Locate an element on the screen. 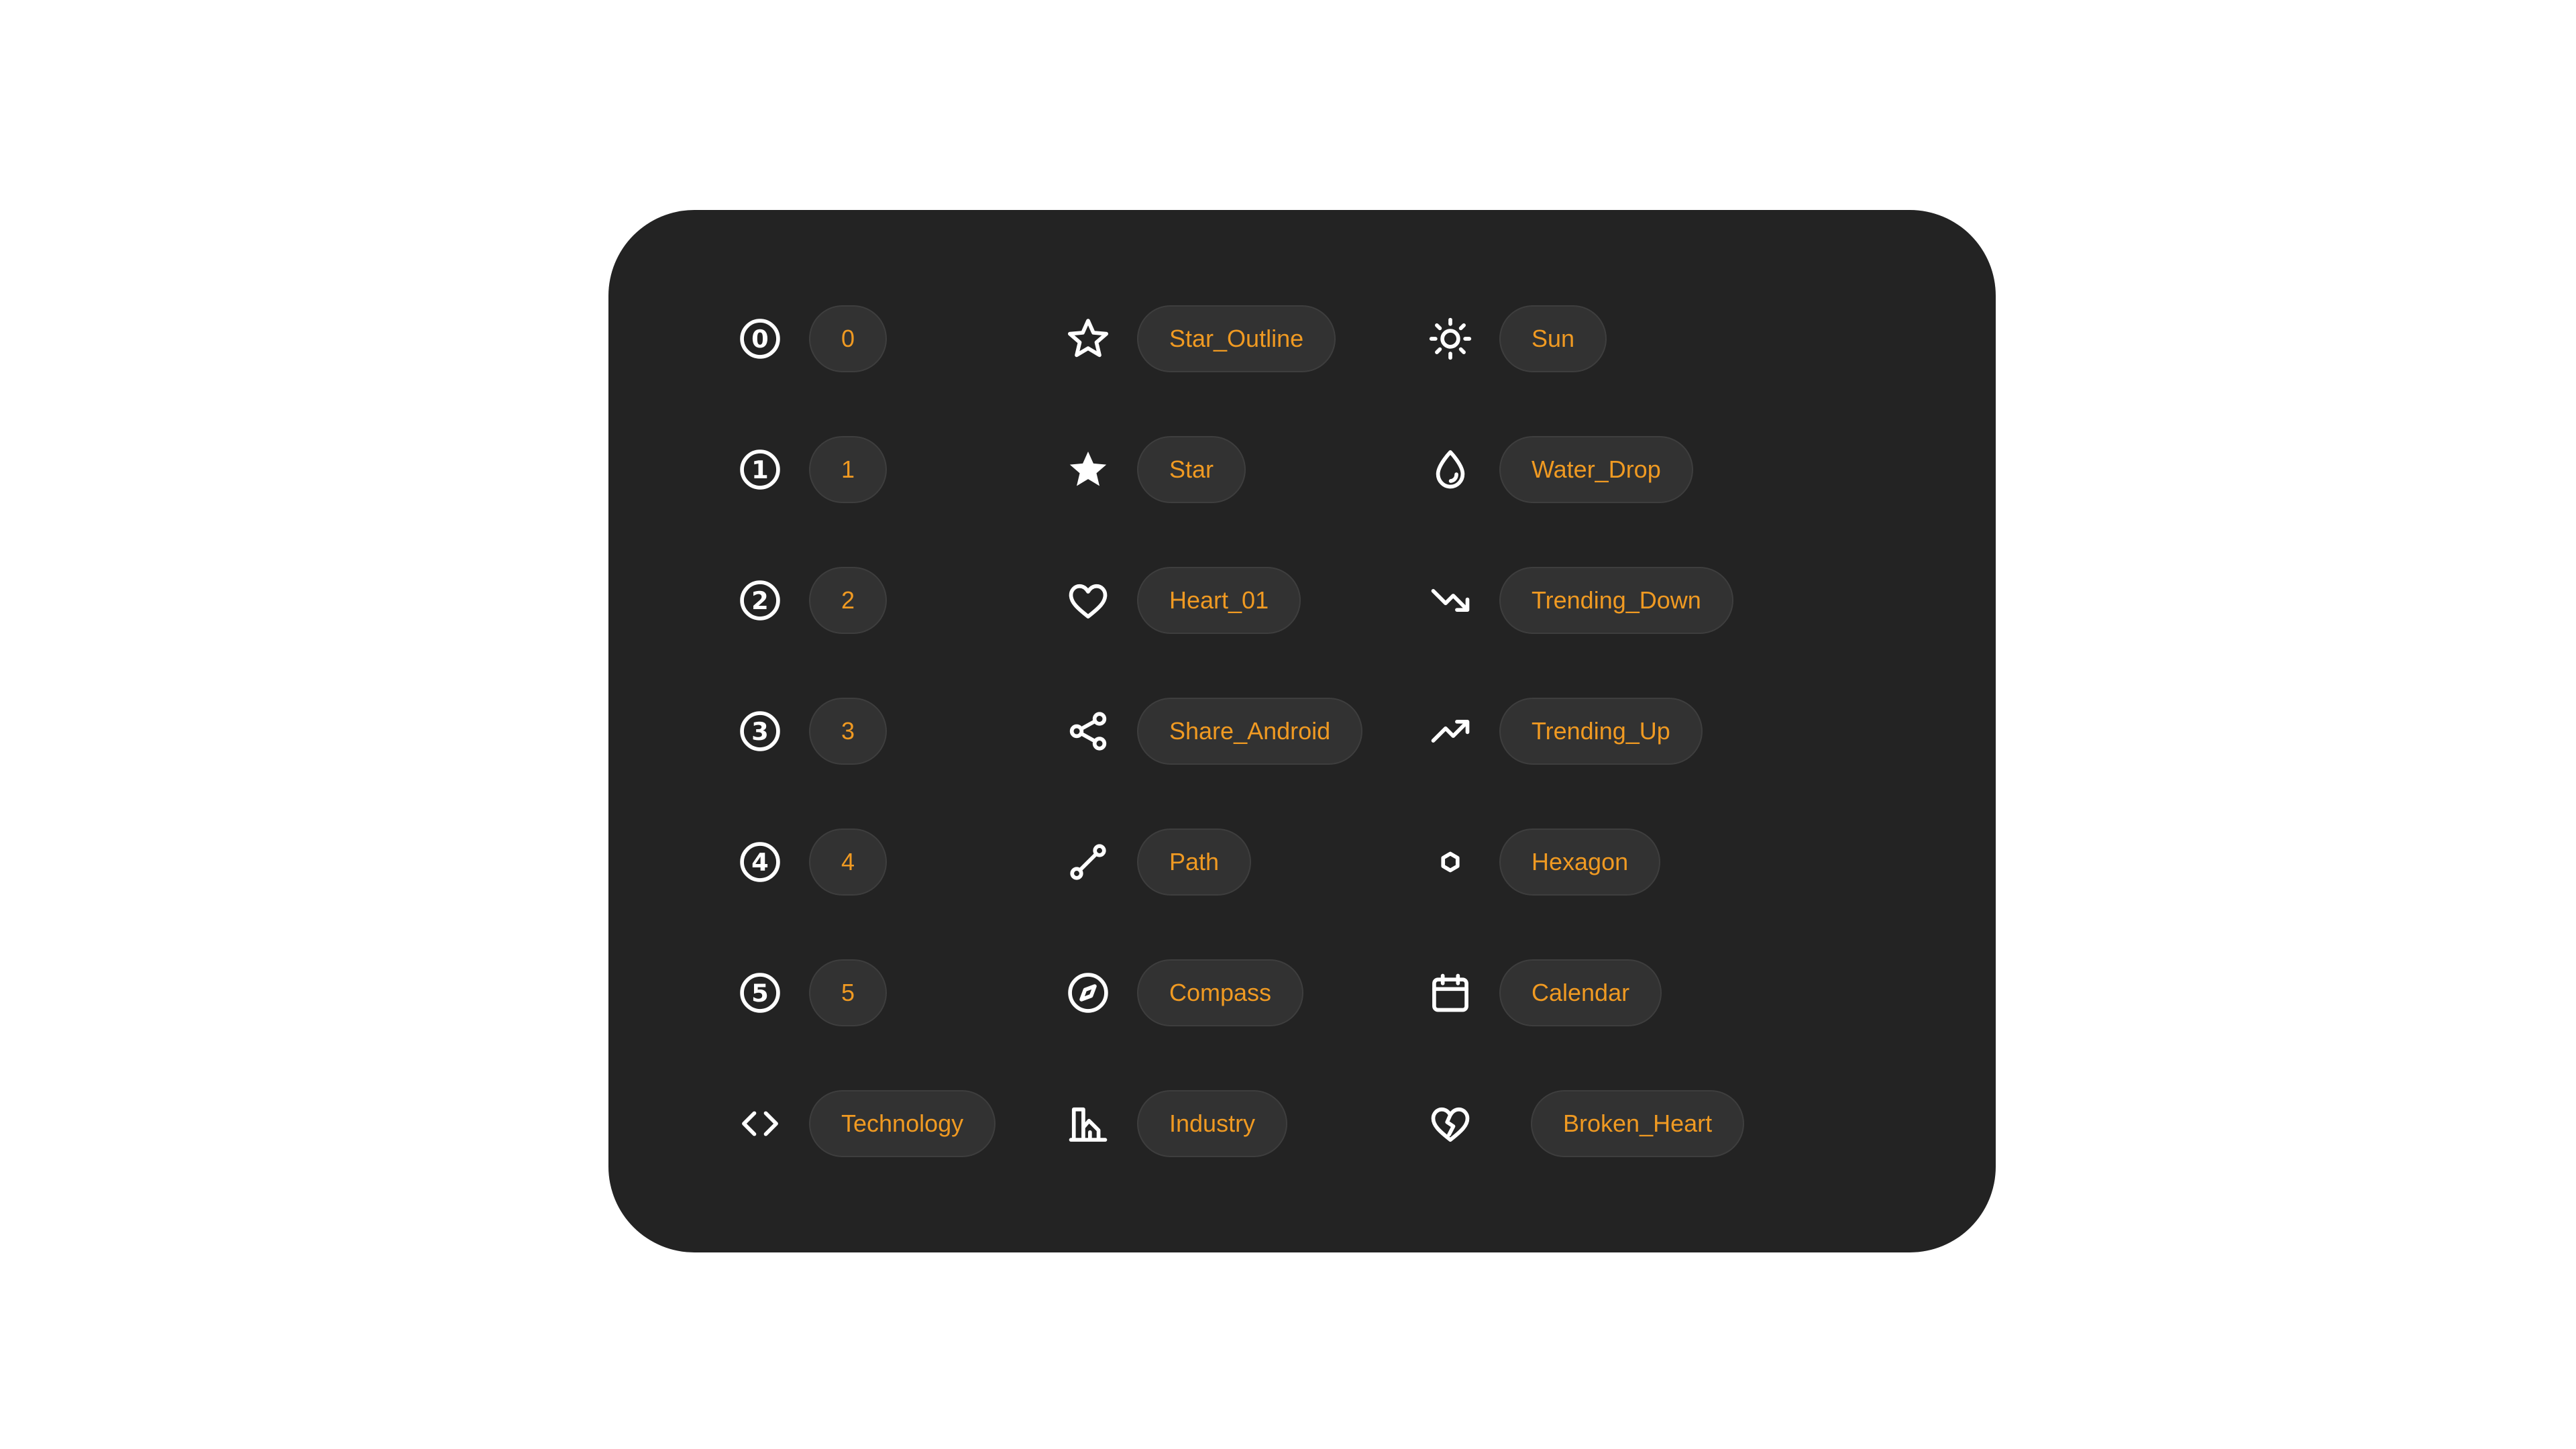  icon-item-star: Star is located at coordinates (1153, 469).